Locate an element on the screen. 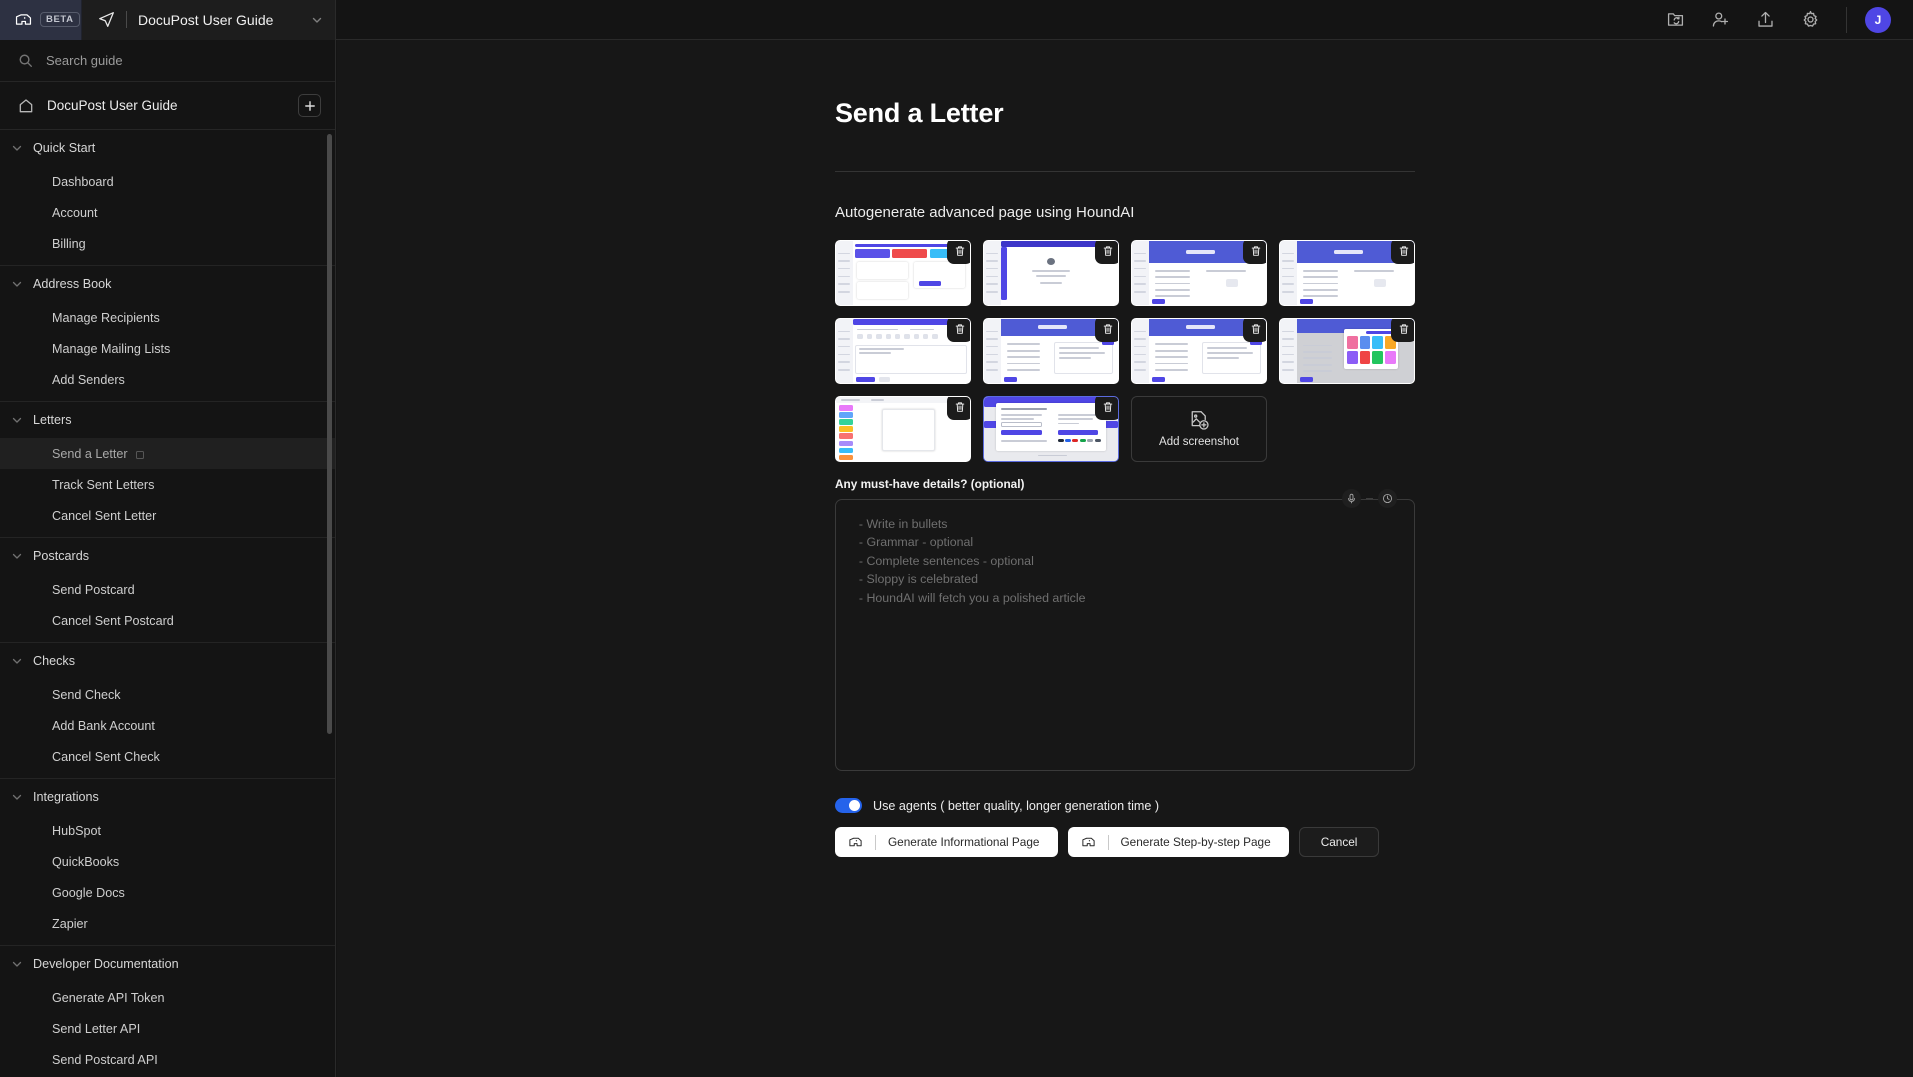 This screenshot has height=1077, width=1913. microphone-button is located at coordinates (1351, 498).